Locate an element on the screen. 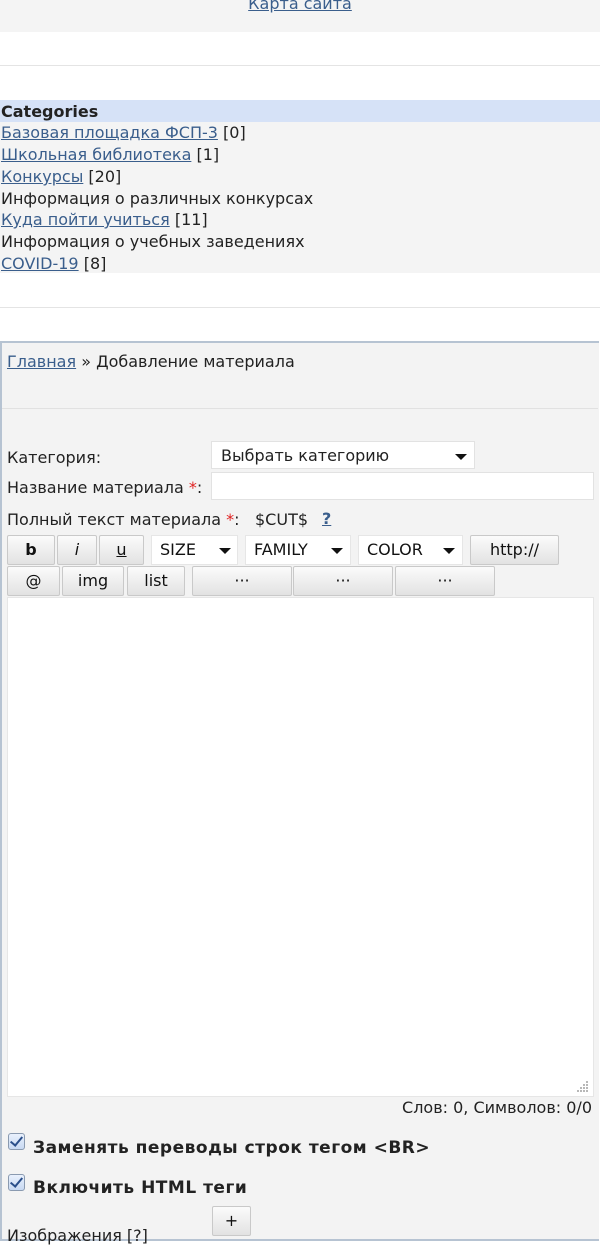  category-link: Конкурсы is located at coordinates (42, 176).